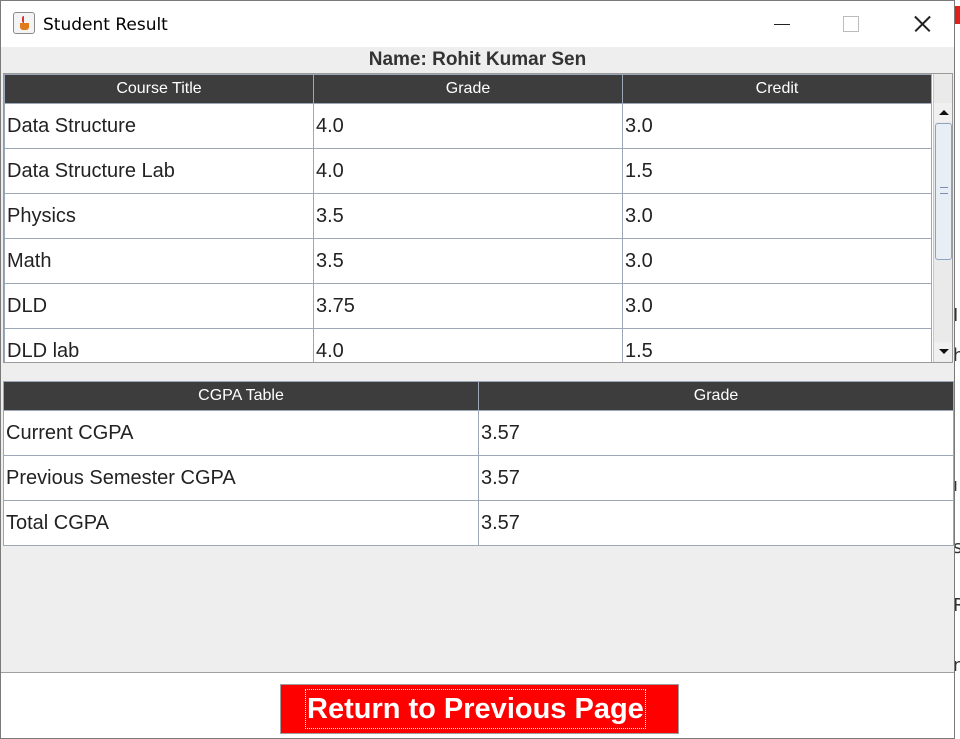  Describe the element at coordinates (159, 306) in the screenshot. I see `course-title-cell: DLD` at that location.